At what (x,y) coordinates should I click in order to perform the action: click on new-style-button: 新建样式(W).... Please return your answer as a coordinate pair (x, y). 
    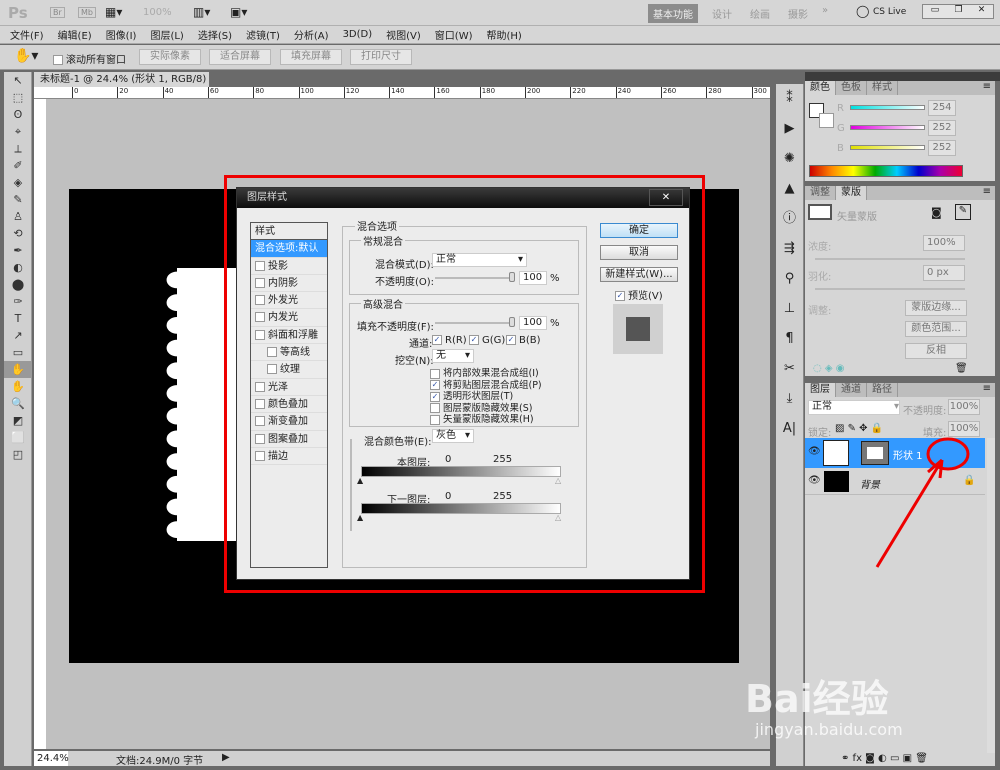
    Looking at the image, I should click on (639, 274).